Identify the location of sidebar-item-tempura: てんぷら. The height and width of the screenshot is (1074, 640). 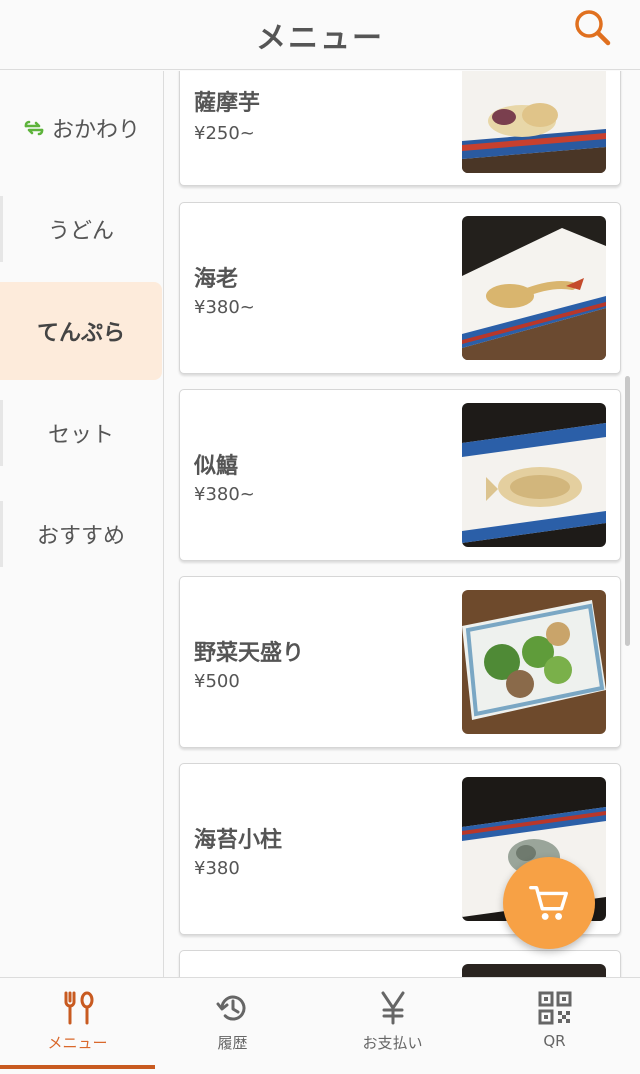
(81, 331).